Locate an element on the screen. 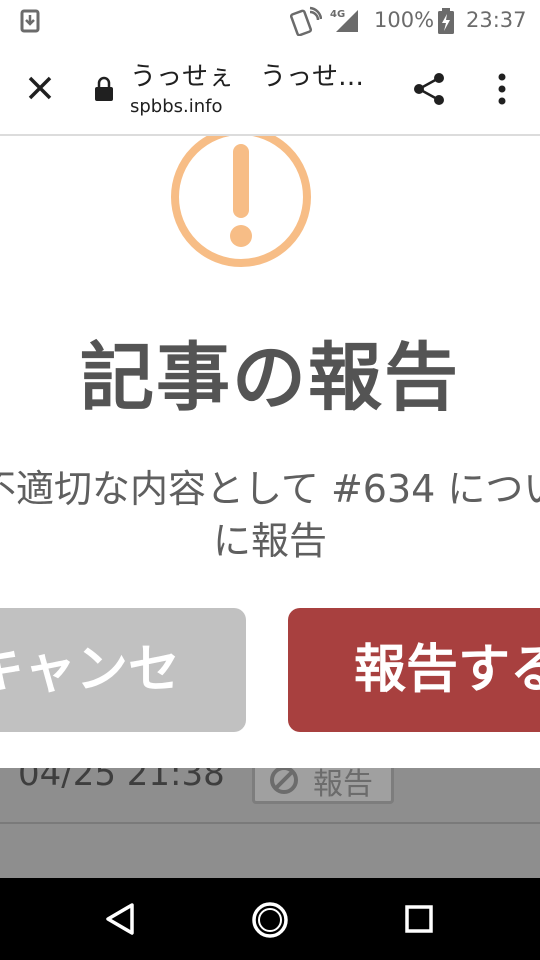 The width and height of the screenshot is (540, 960). download-icon is located at coordinates (30, 21).